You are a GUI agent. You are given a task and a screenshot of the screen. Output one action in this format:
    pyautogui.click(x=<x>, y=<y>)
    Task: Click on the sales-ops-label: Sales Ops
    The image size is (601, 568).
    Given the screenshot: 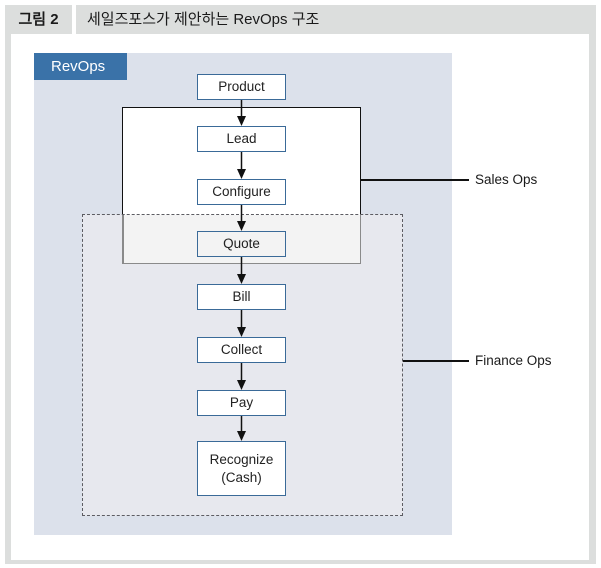 What is the action you would take?
    pyautogui.click(x=506, y=179)
    